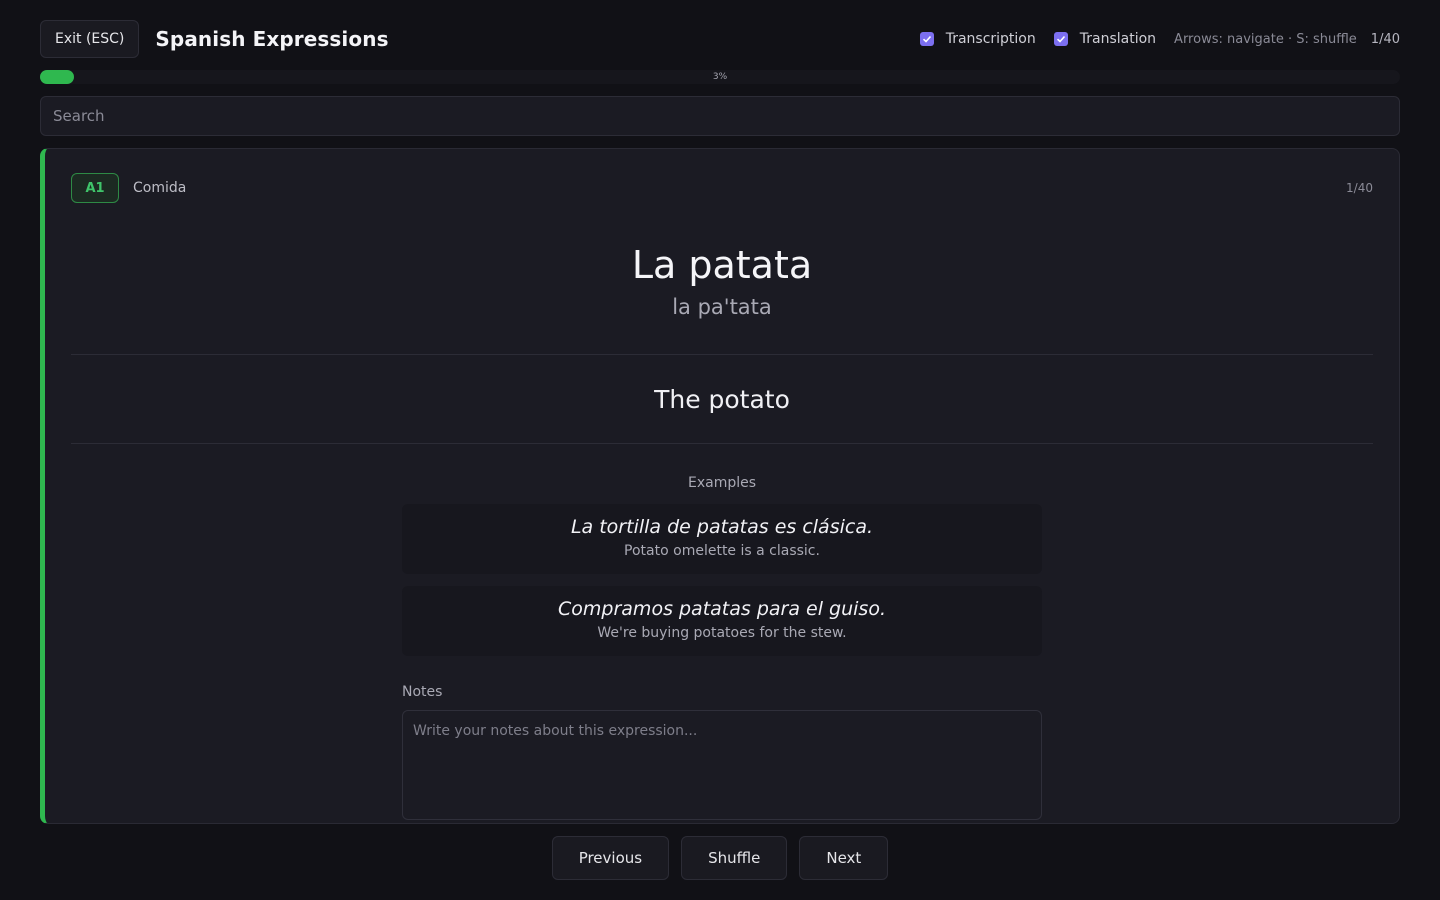  I want to click on card-counter: 1/40, so click(1359, 188).